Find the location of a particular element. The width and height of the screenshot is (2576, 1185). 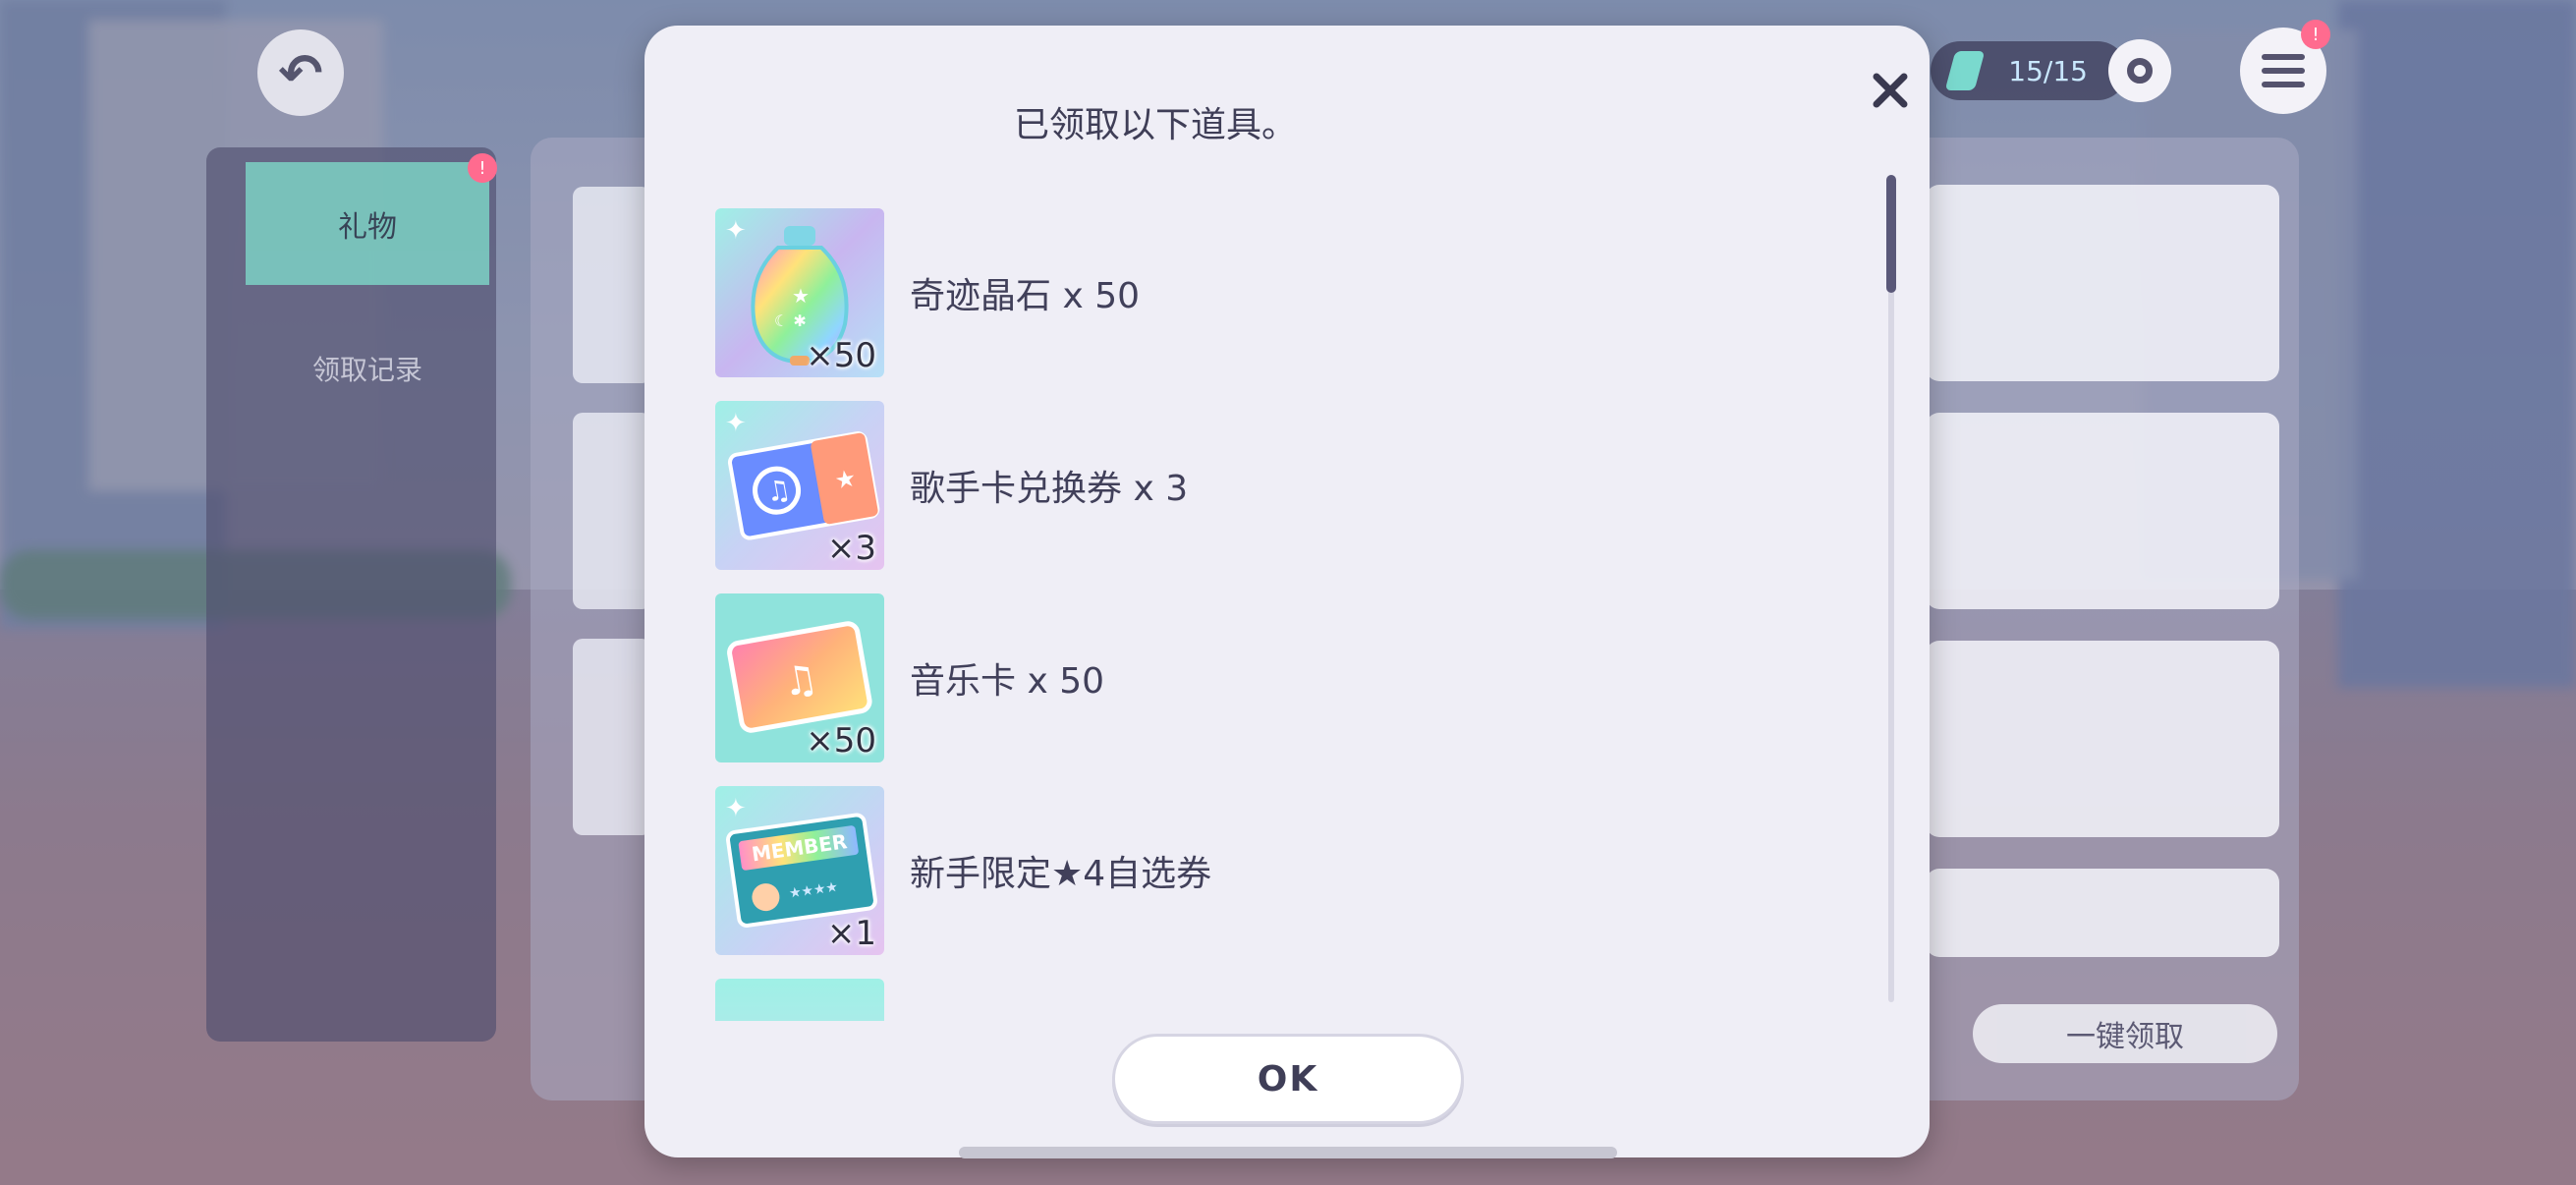

item-name: 音乐卡 x 50 is located at coordinates (1007, 682).